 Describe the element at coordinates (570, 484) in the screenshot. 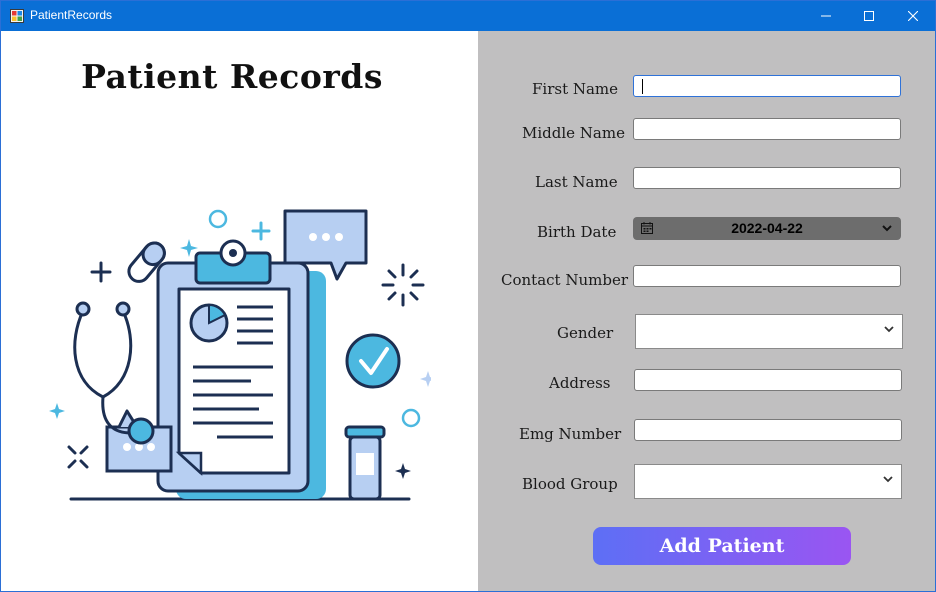

I see `blood-group-label: Blood Group` at that location.